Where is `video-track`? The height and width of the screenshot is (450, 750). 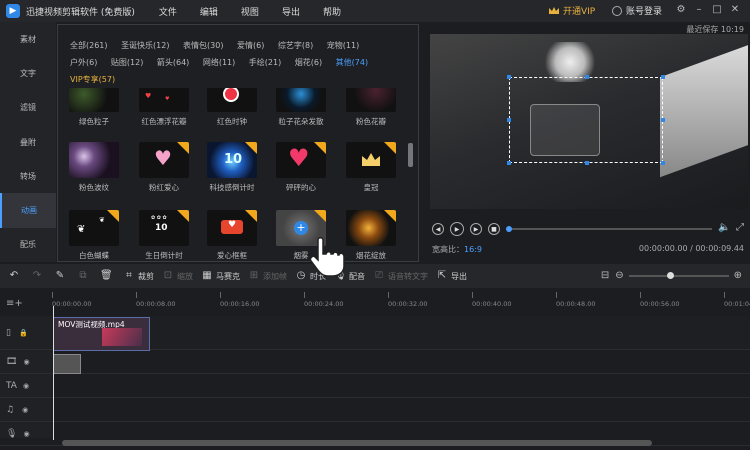 video-track is located at coordinates (401, 333).